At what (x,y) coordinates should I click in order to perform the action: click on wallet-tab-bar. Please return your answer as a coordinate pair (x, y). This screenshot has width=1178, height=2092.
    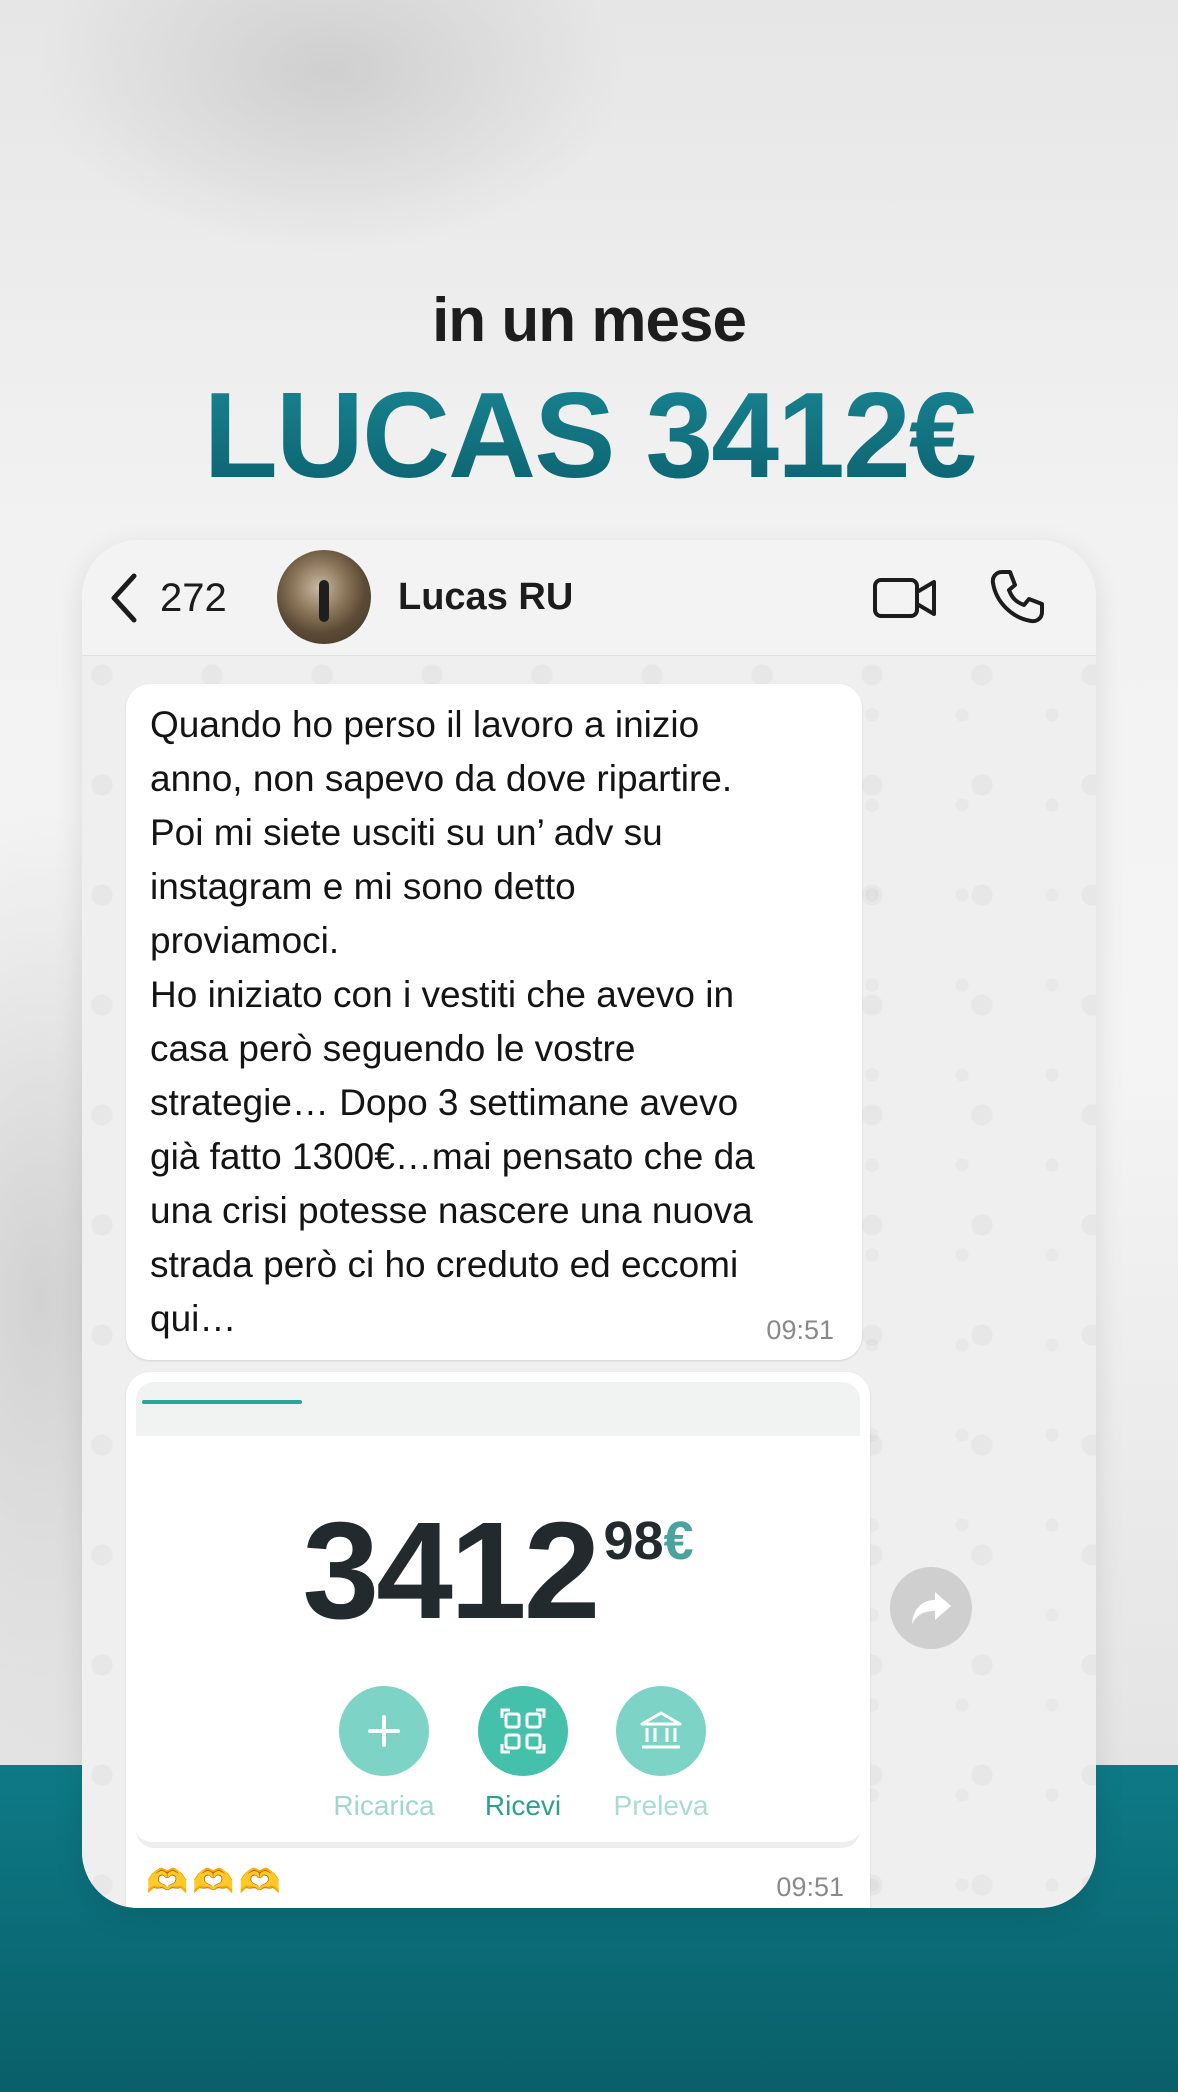
    Looking at the image, I should click on (498, 1409).